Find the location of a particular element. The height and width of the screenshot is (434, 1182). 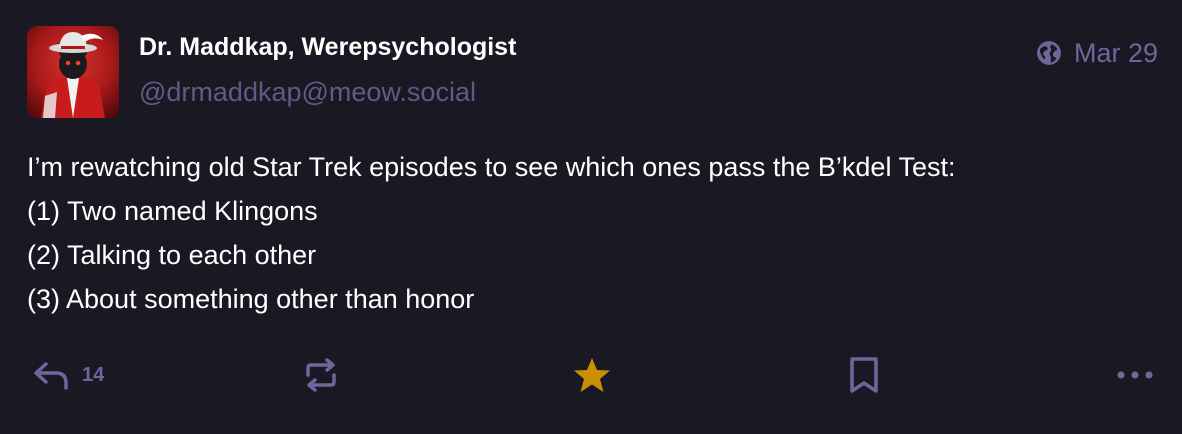

action-bar: 14 is located at coordinates (591, 375).